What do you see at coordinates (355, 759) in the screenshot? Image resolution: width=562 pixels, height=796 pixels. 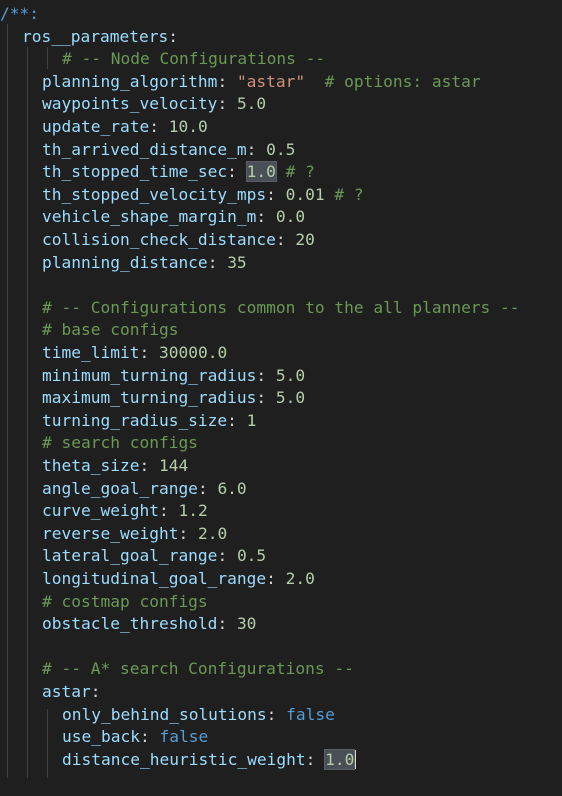 I see `text-cursor` at bounding box center [355, 759].